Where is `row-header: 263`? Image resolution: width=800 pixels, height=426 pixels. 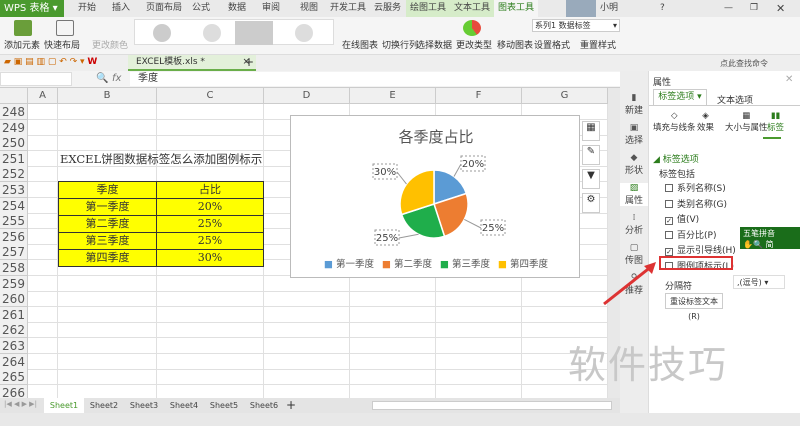
row-header: 263 is located at coordinates (14, 346).